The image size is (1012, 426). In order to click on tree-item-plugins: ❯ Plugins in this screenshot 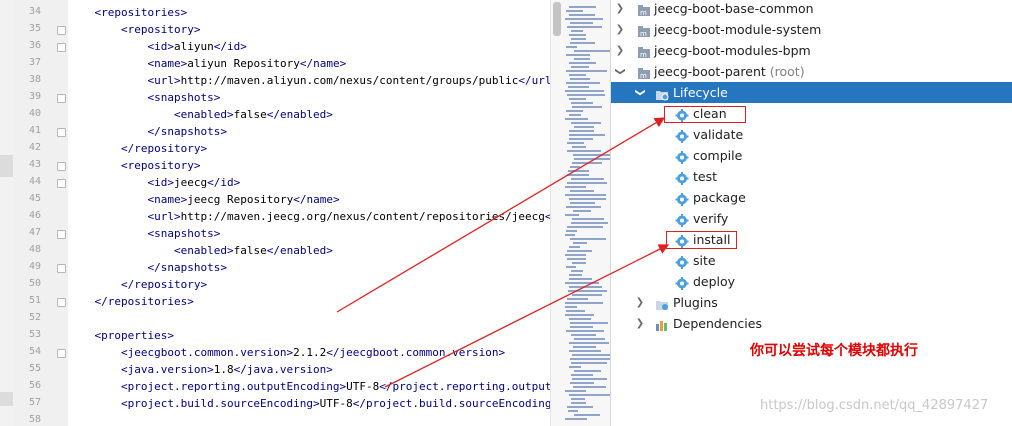, I will do `click(811, 302)`.